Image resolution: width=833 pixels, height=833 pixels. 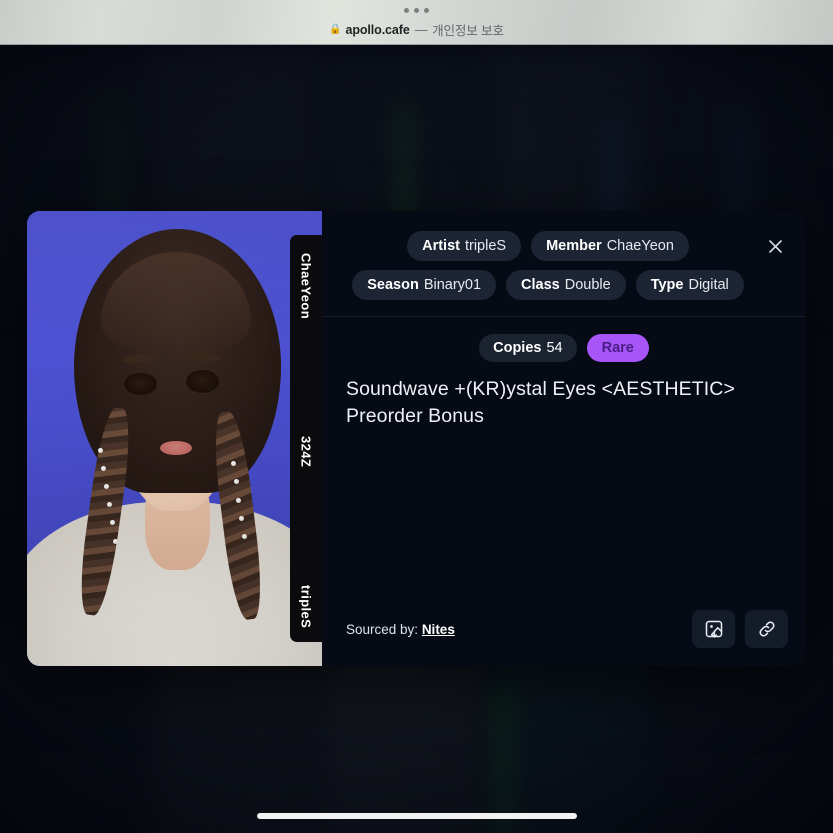 I want to click on card-side-strip: ChaeYeon 324Z tripleS, so click(x=306, y=438).